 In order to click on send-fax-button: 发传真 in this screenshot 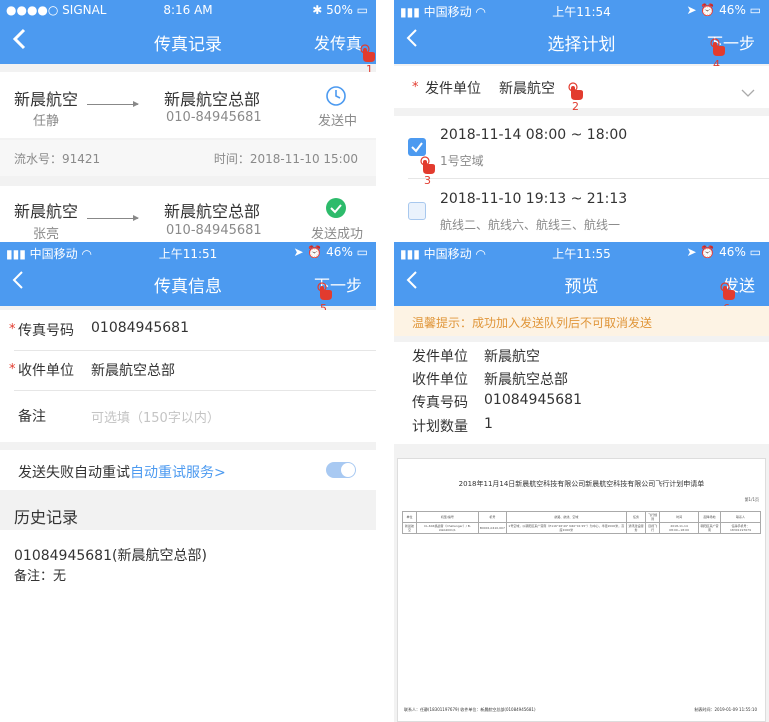, I will do `click(338, 42)`.